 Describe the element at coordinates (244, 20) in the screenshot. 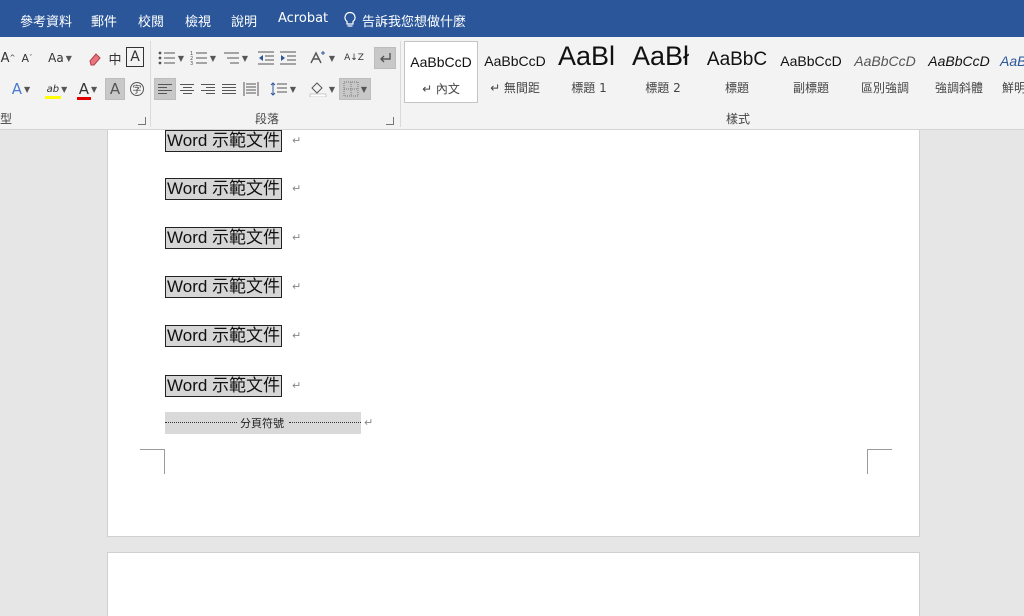

I see `tab-help: 說明` at that location.